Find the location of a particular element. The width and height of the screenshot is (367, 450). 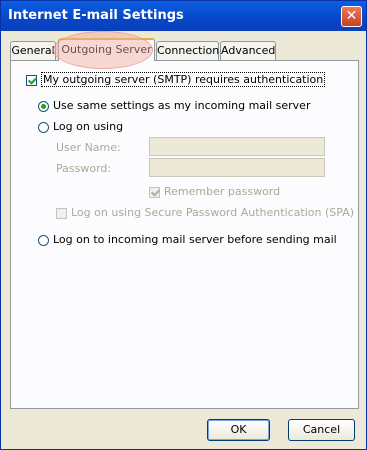

smtp-auth-checkbox is located at coordinates (31, 80).